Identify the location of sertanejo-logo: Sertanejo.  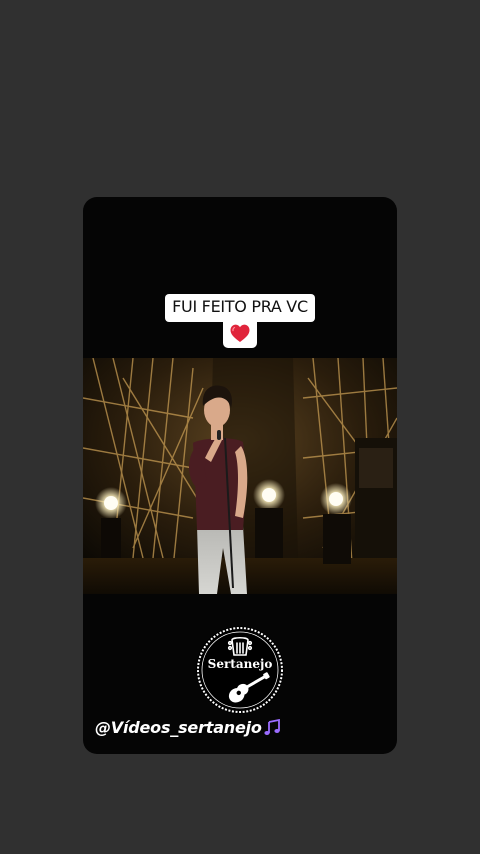
(240, 670).